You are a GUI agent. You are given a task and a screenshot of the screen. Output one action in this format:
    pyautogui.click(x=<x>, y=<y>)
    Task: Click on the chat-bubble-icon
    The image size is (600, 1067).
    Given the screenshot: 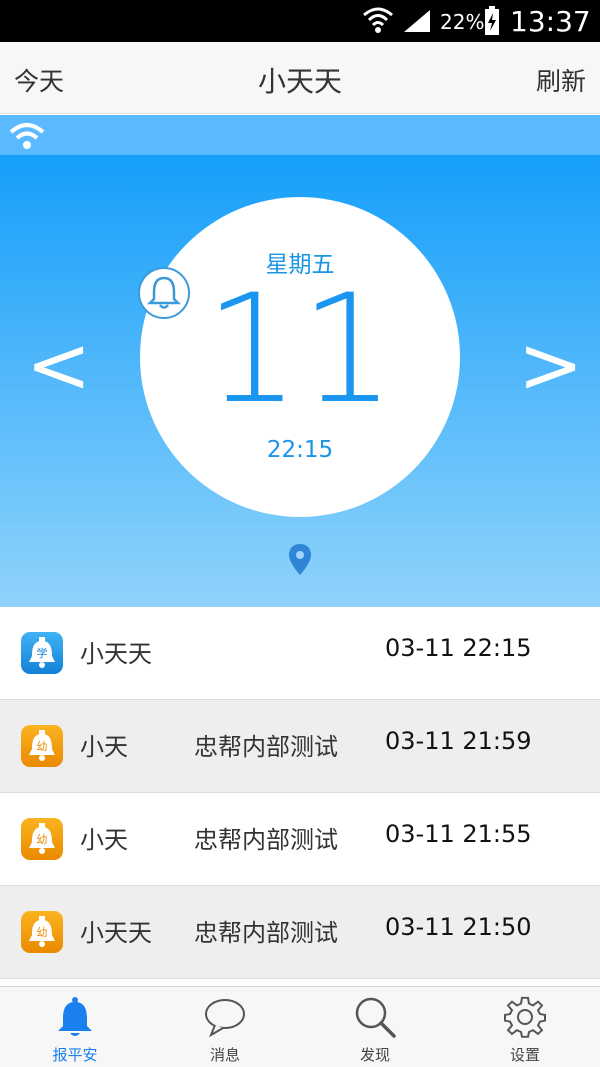 What is the action you would take?
    pyautogui.click(x=225, y=1018)
    